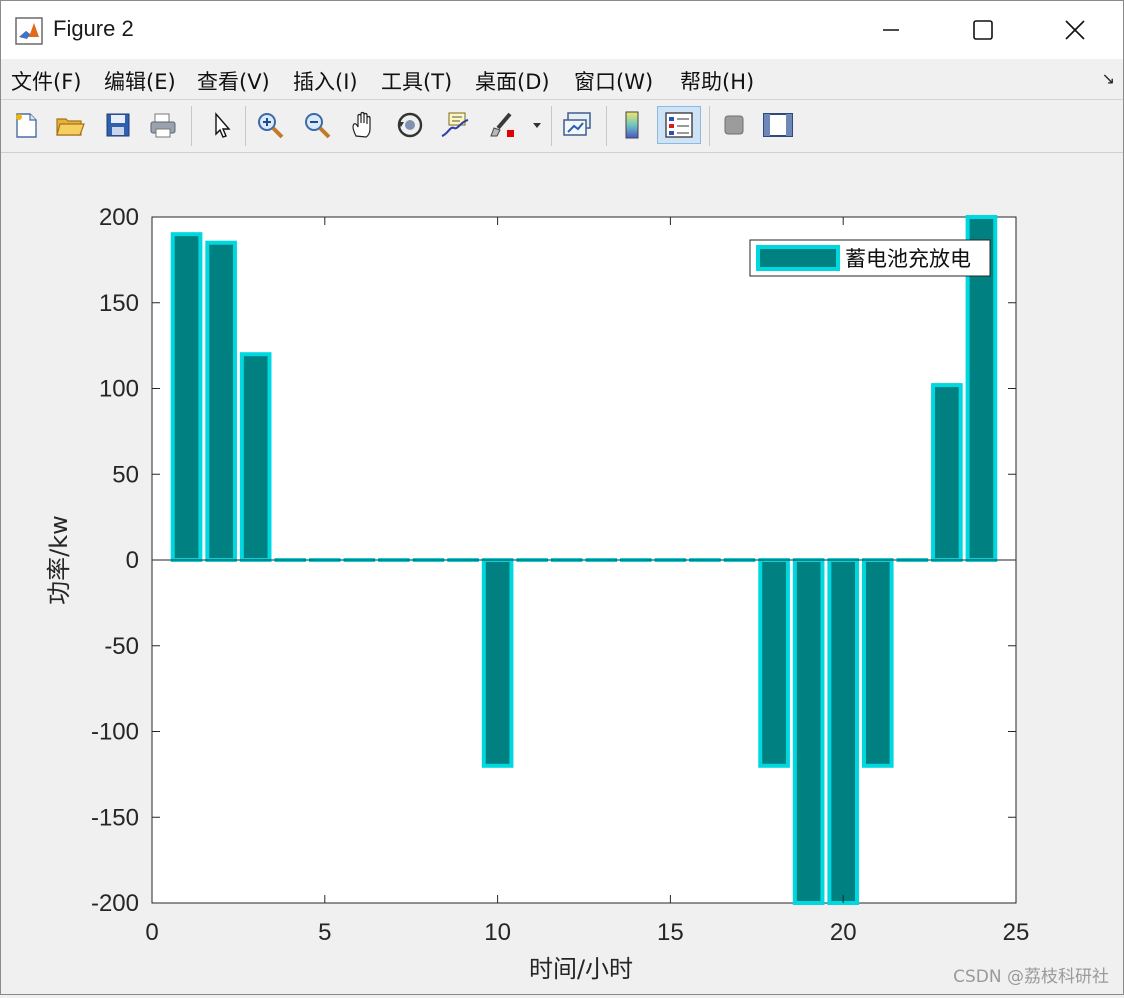 The height and width of the screenshot is (998, 1124). I want to click on y-tick-label: -200, so click(115, 903).